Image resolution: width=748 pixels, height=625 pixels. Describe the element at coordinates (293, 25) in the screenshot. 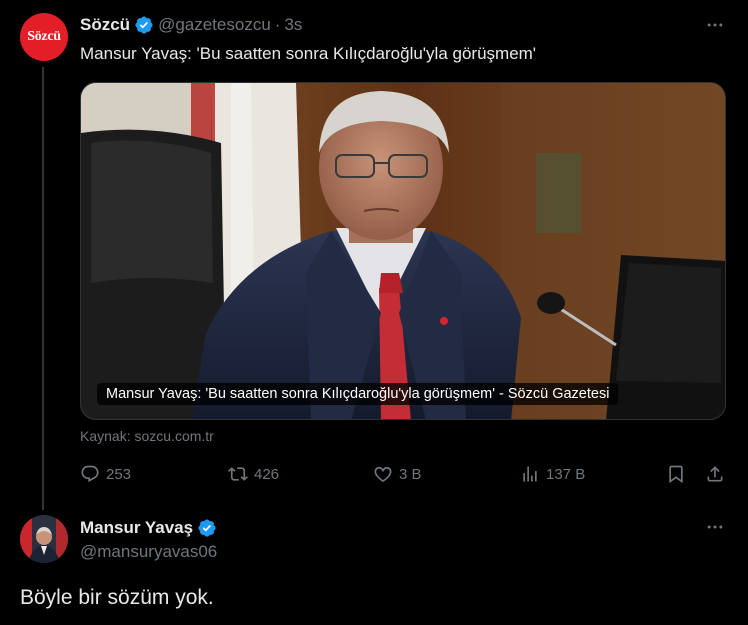

I see `tweet-time: 3s` at that location.